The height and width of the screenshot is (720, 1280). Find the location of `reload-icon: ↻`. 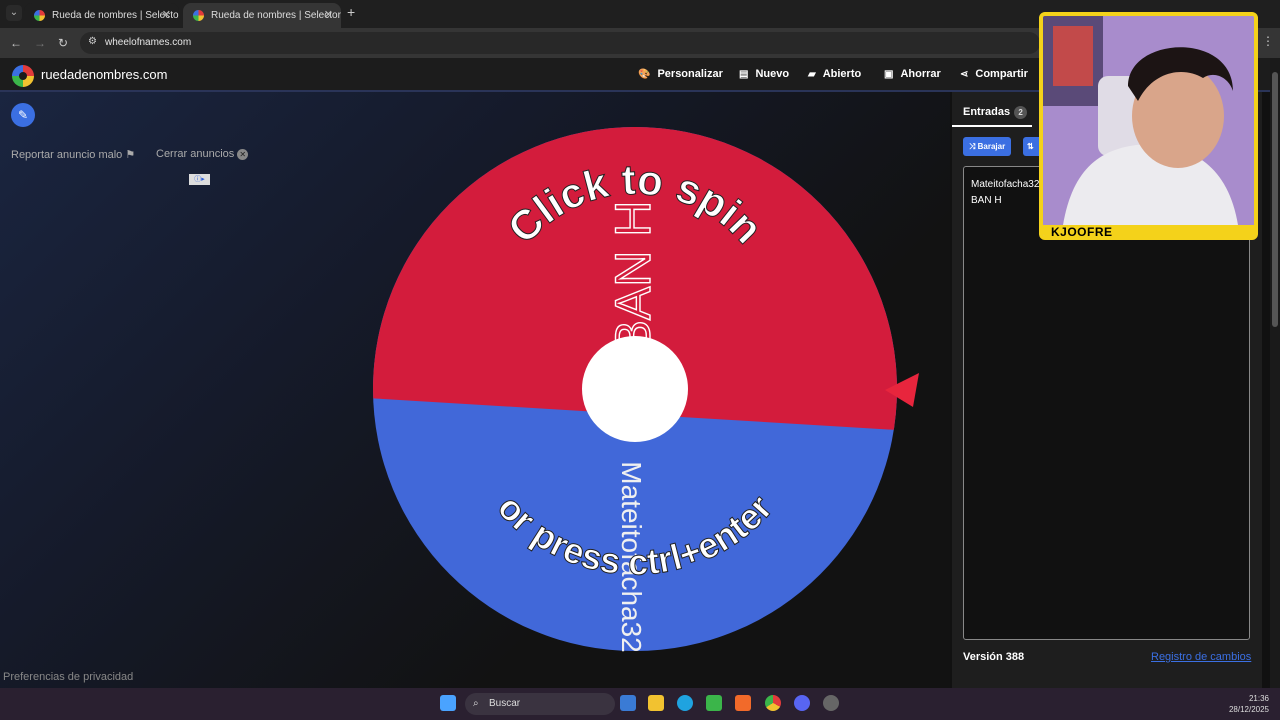

reload-icon: ↻ is located at coordinates (63, 43).